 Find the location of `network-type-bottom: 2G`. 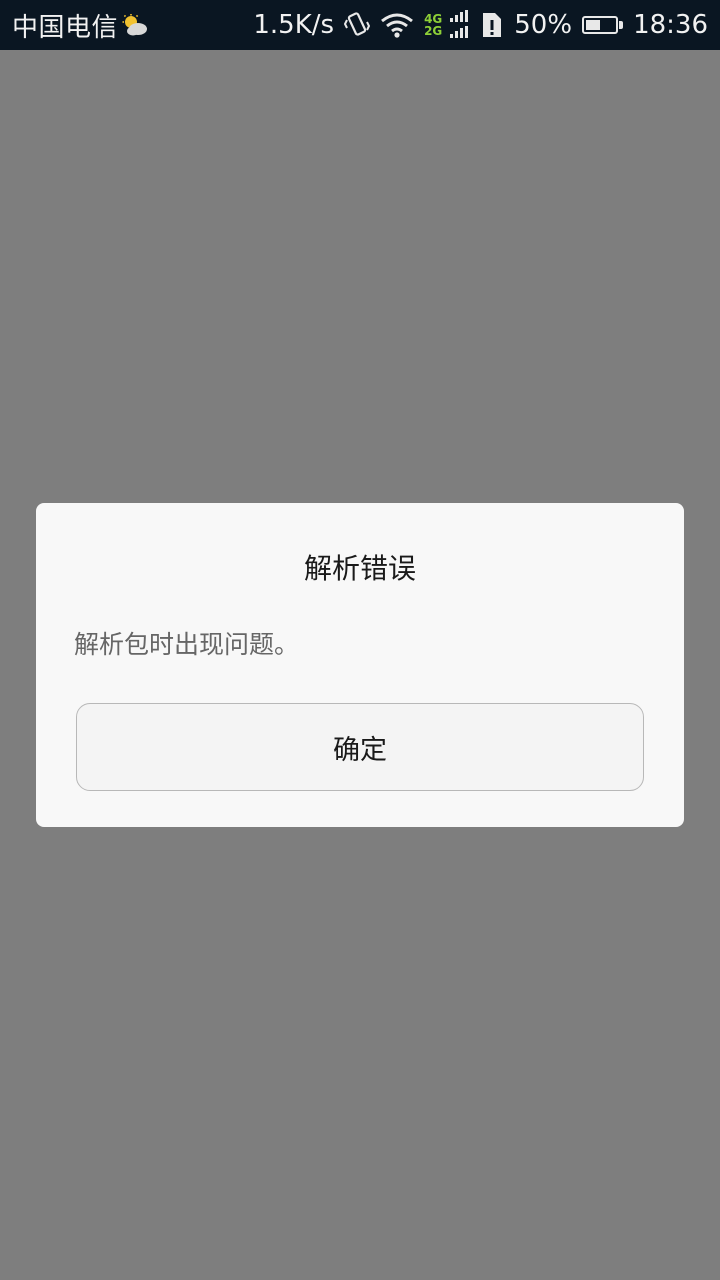

network-type-bottom: 2G is located at coordinates (433, 31).